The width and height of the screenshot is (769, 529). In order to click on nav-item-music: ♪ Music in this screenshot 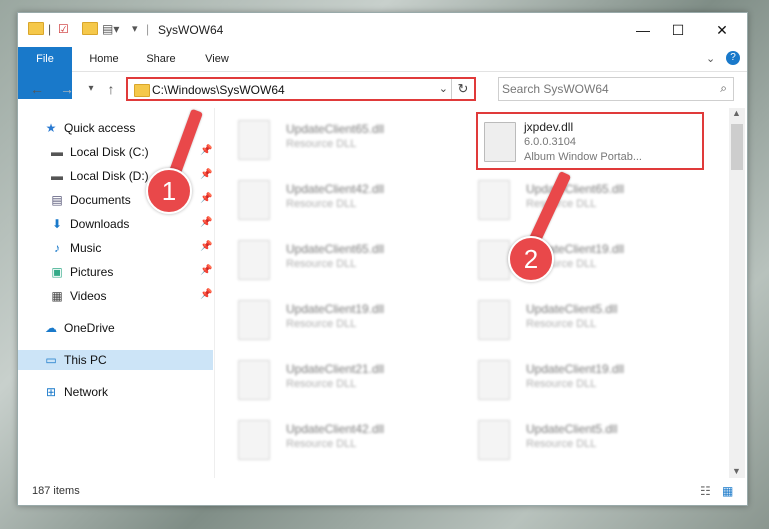, I will do `click(75, 248)`.